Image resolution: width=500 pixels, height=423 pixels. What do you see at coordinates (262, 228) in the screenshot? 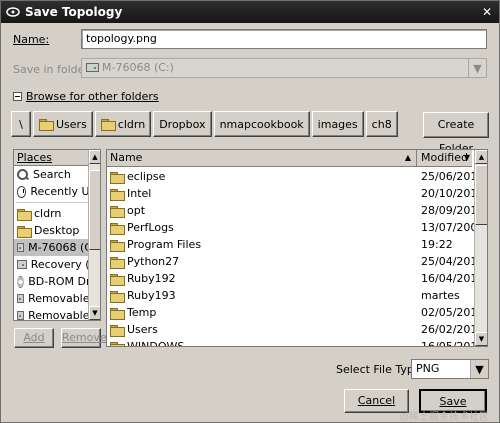
I see `file-name-cell: PerfLogs` at bounding box center [262, 228].